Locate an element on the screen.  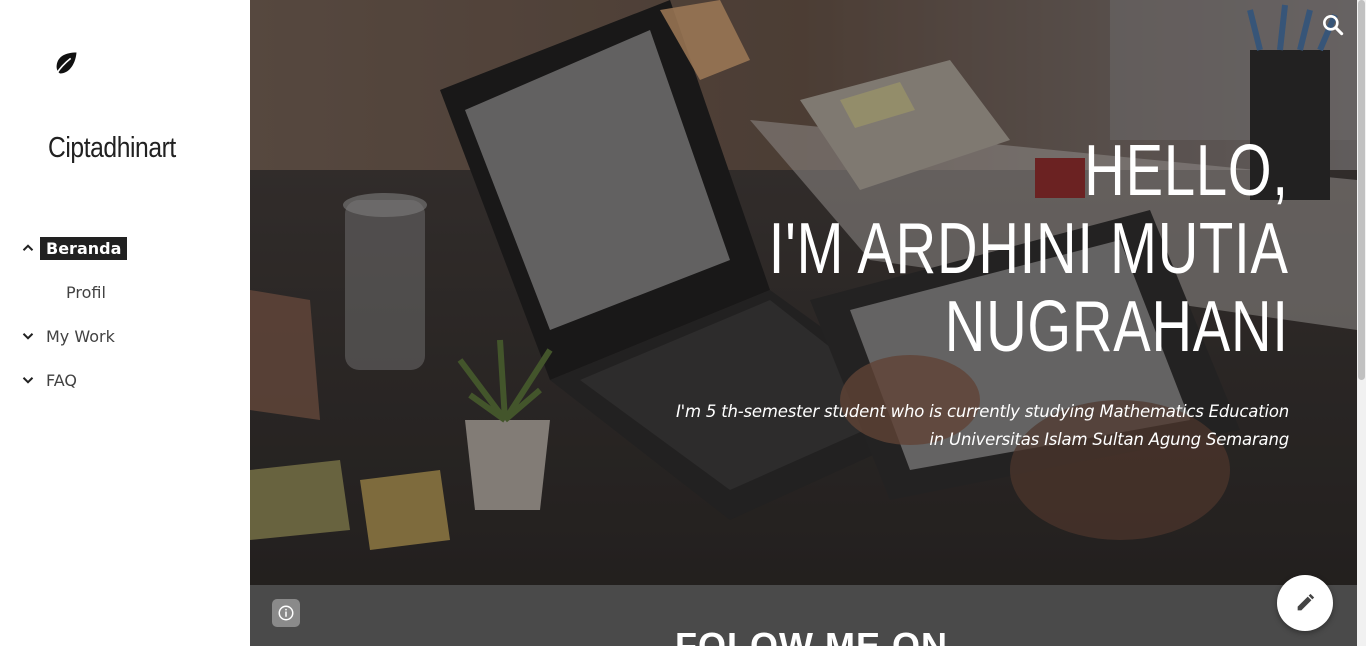
sidebar-item-beranda: Beranda is located at coordinates (125, 248).